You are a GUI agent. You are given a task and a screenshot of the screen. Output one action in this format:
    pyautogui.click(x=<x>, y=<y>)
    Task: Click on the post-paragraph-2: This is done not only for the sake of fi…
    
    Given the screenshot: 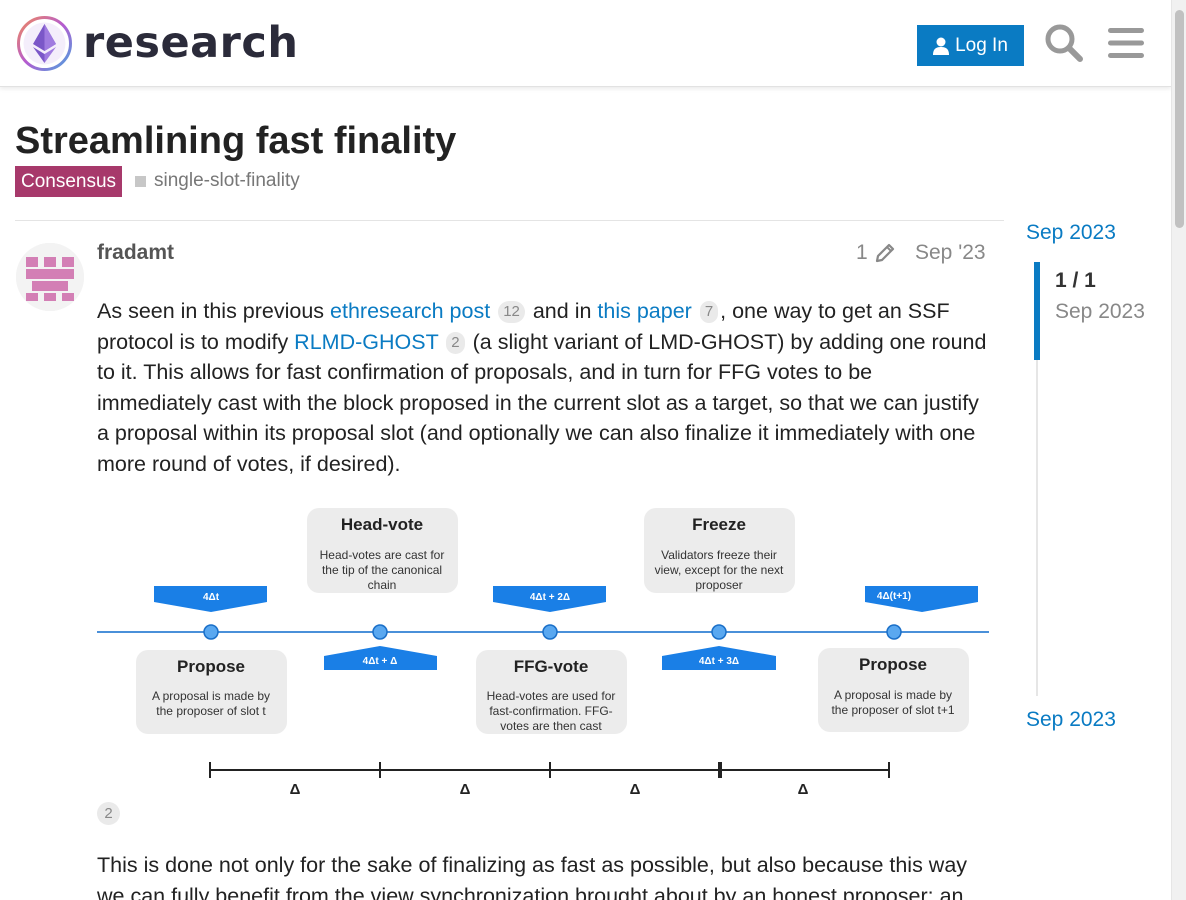 What is the action you would take?
    pyautogui.click(x=532, y=876)
    